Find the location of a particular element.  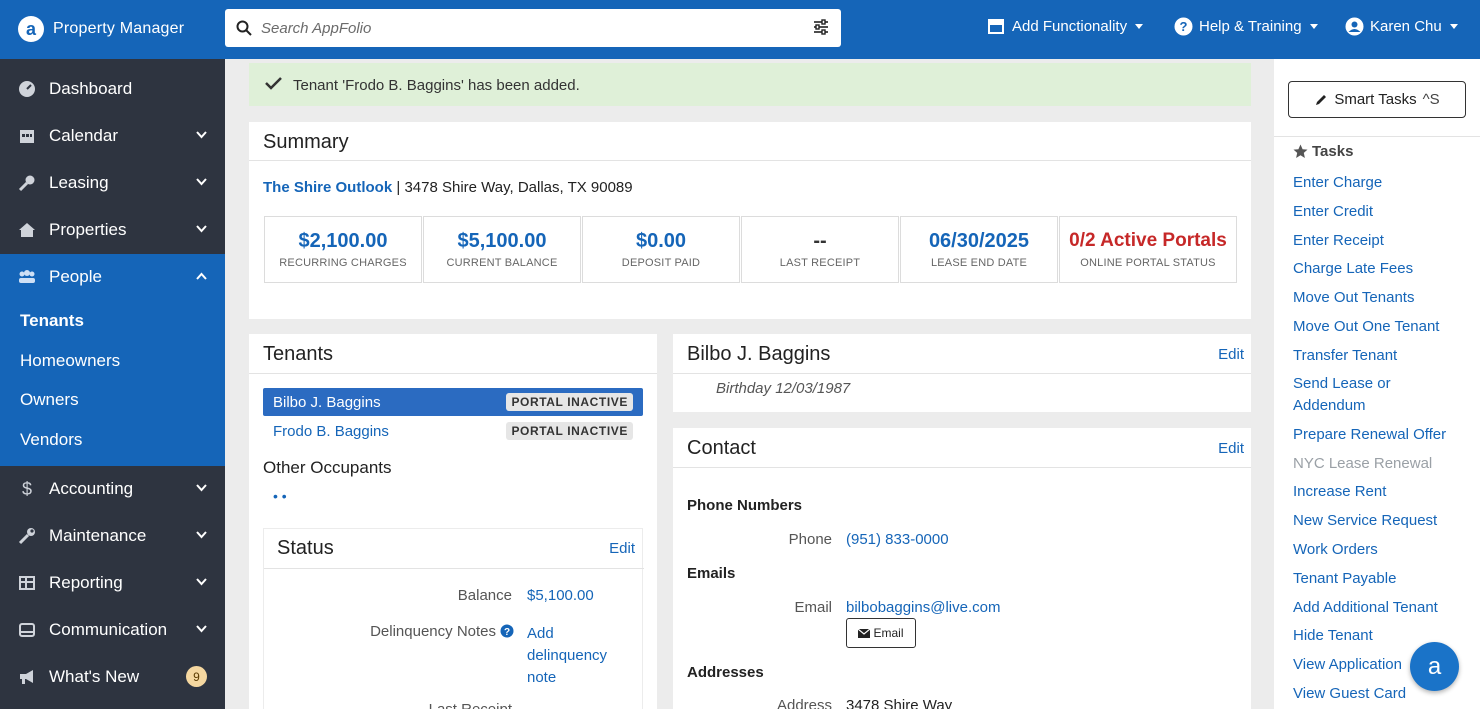

app-name: Property Manager is located at coordinates (119, 28).